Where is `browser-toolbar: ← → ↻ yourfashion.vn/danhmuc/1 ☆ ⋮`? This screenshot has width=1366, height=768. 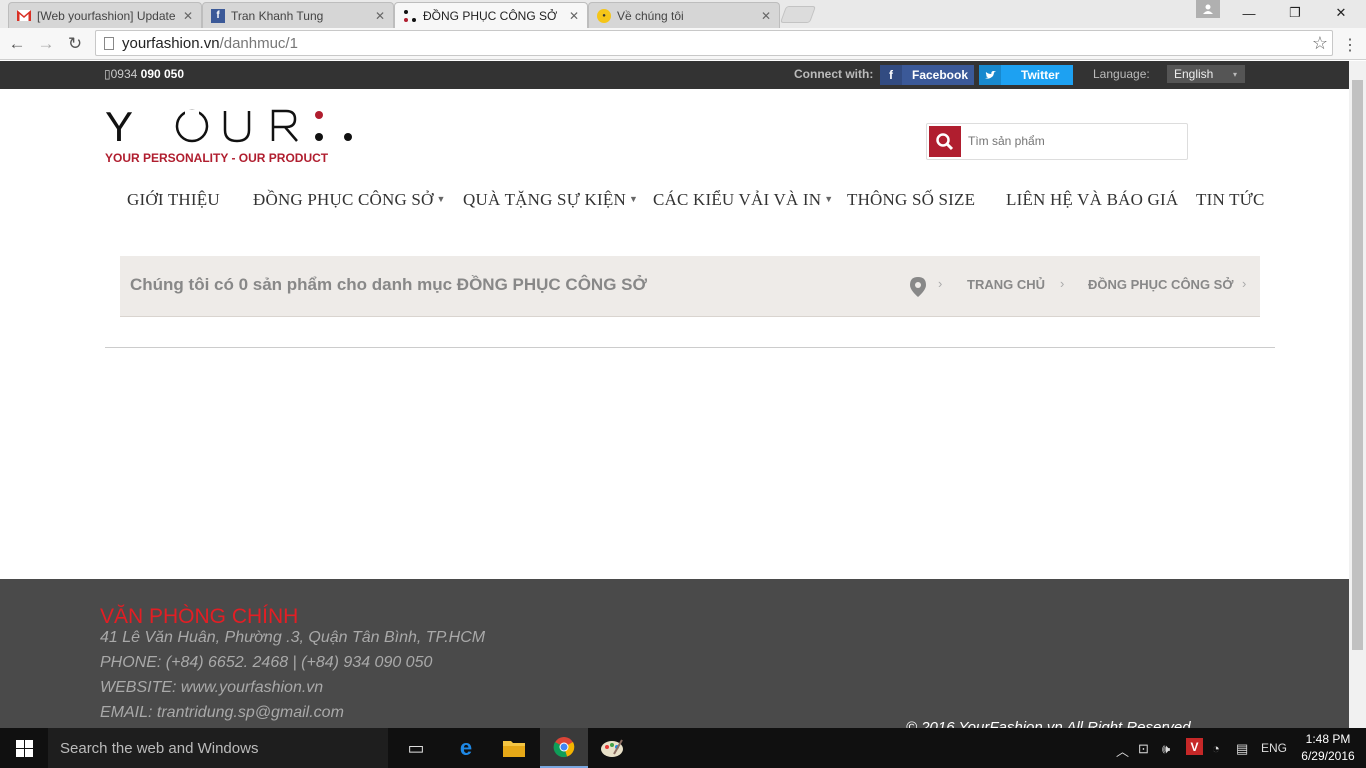
browser-toolbar: ← → ↻ yourfashion.vn/danhmuc/1 ☆ ⋮ is located at coordinates (683, 44).